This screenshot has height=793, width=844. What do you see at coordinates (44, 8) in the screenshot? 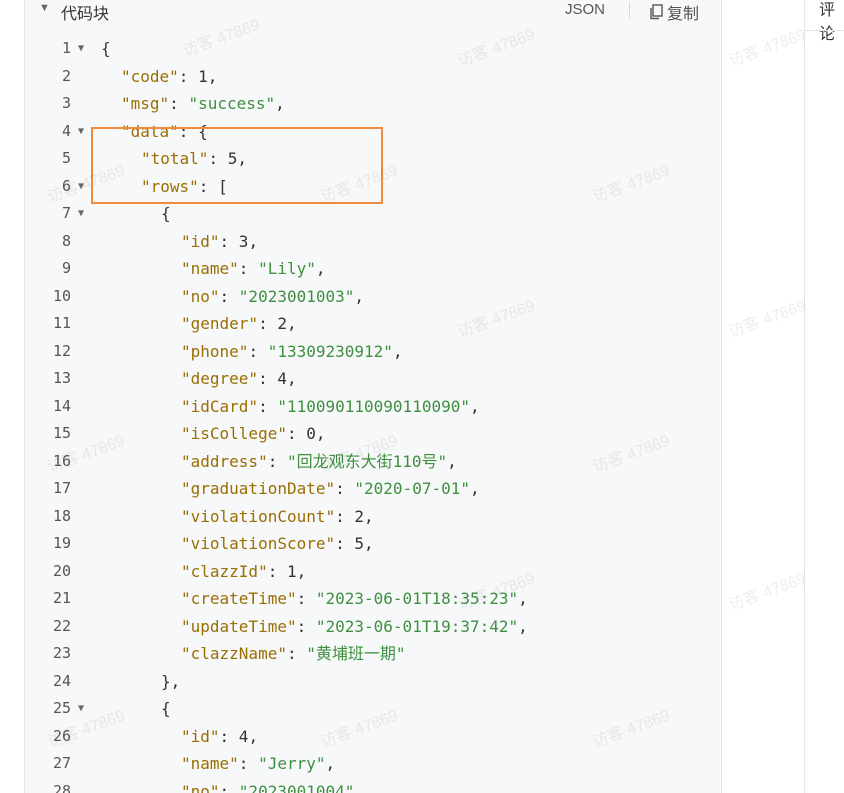
I see `collapse-caret-icon: ▼` at bounding box center [44, 8].